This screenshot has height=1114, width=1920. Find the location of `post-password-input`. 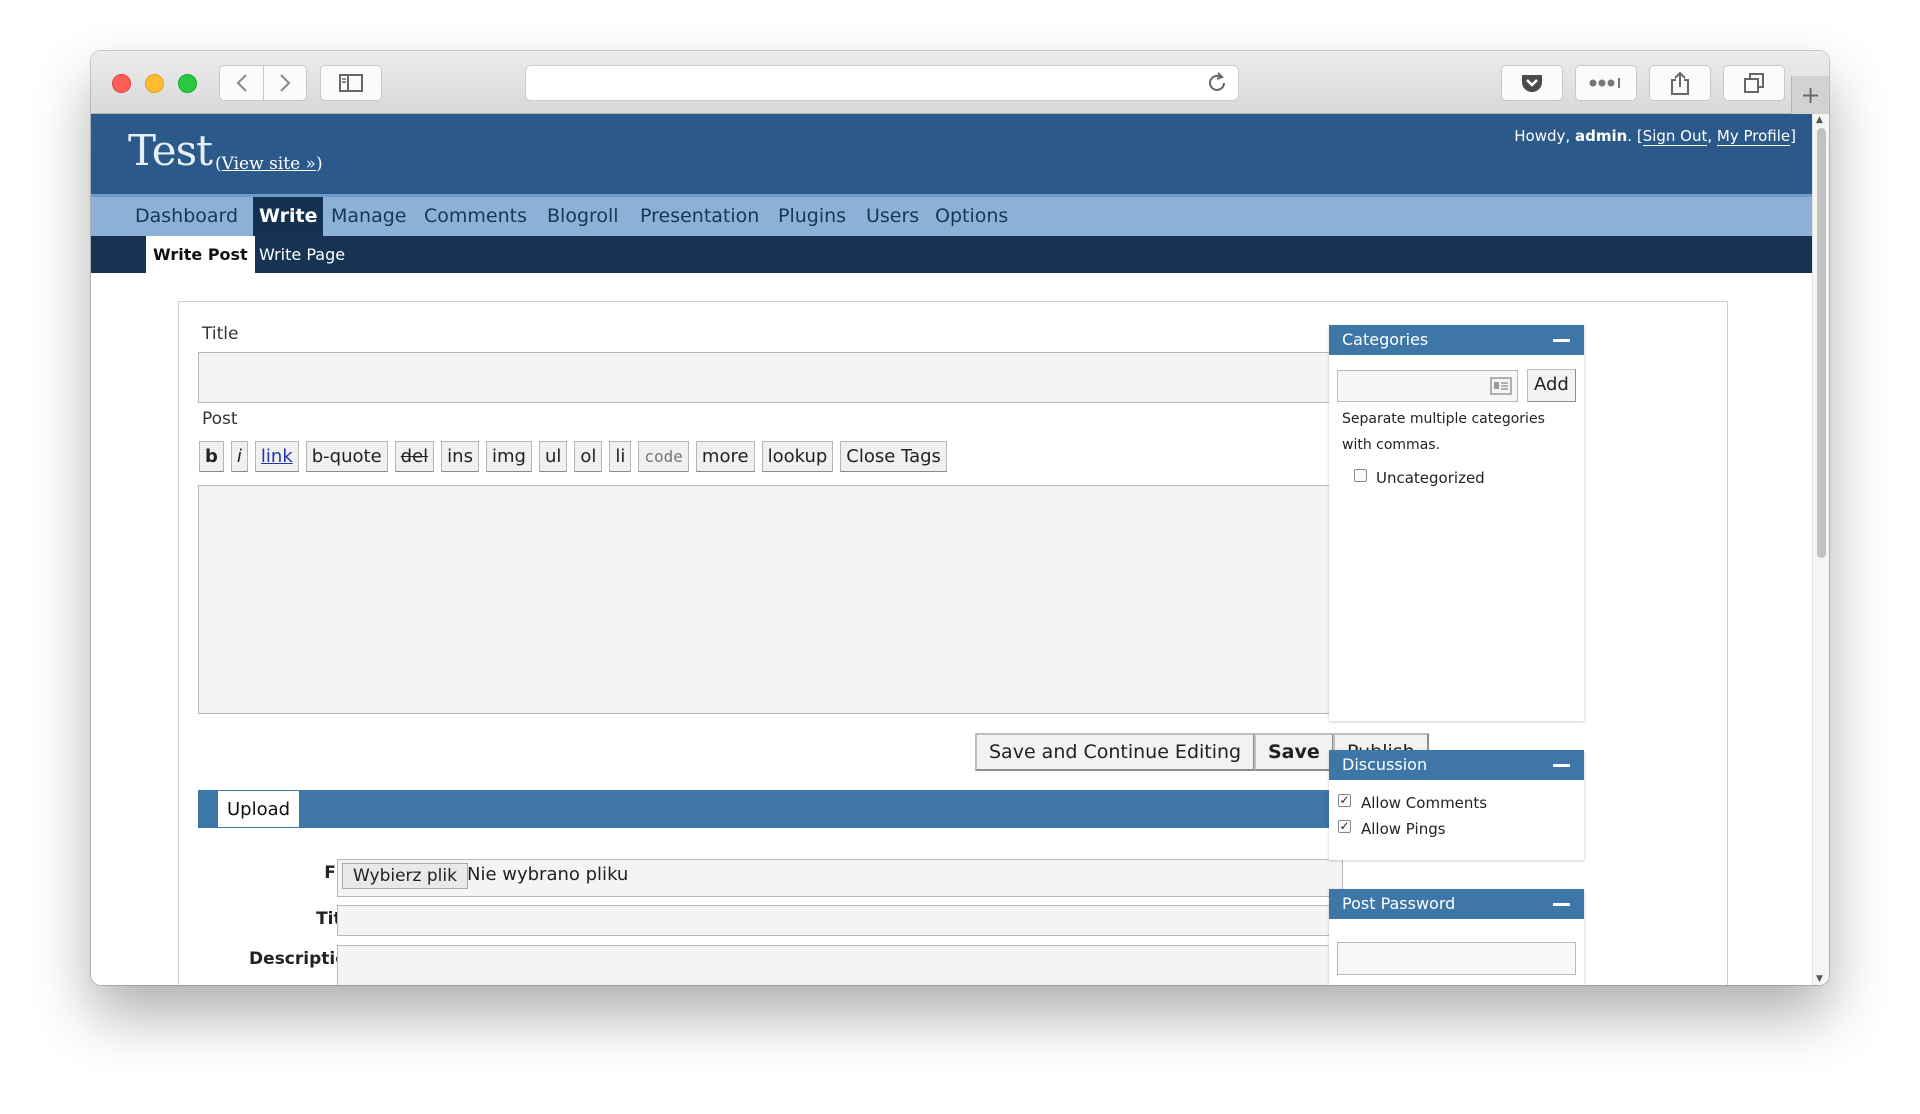

post-password-input is located at coordinates (1456, 958).